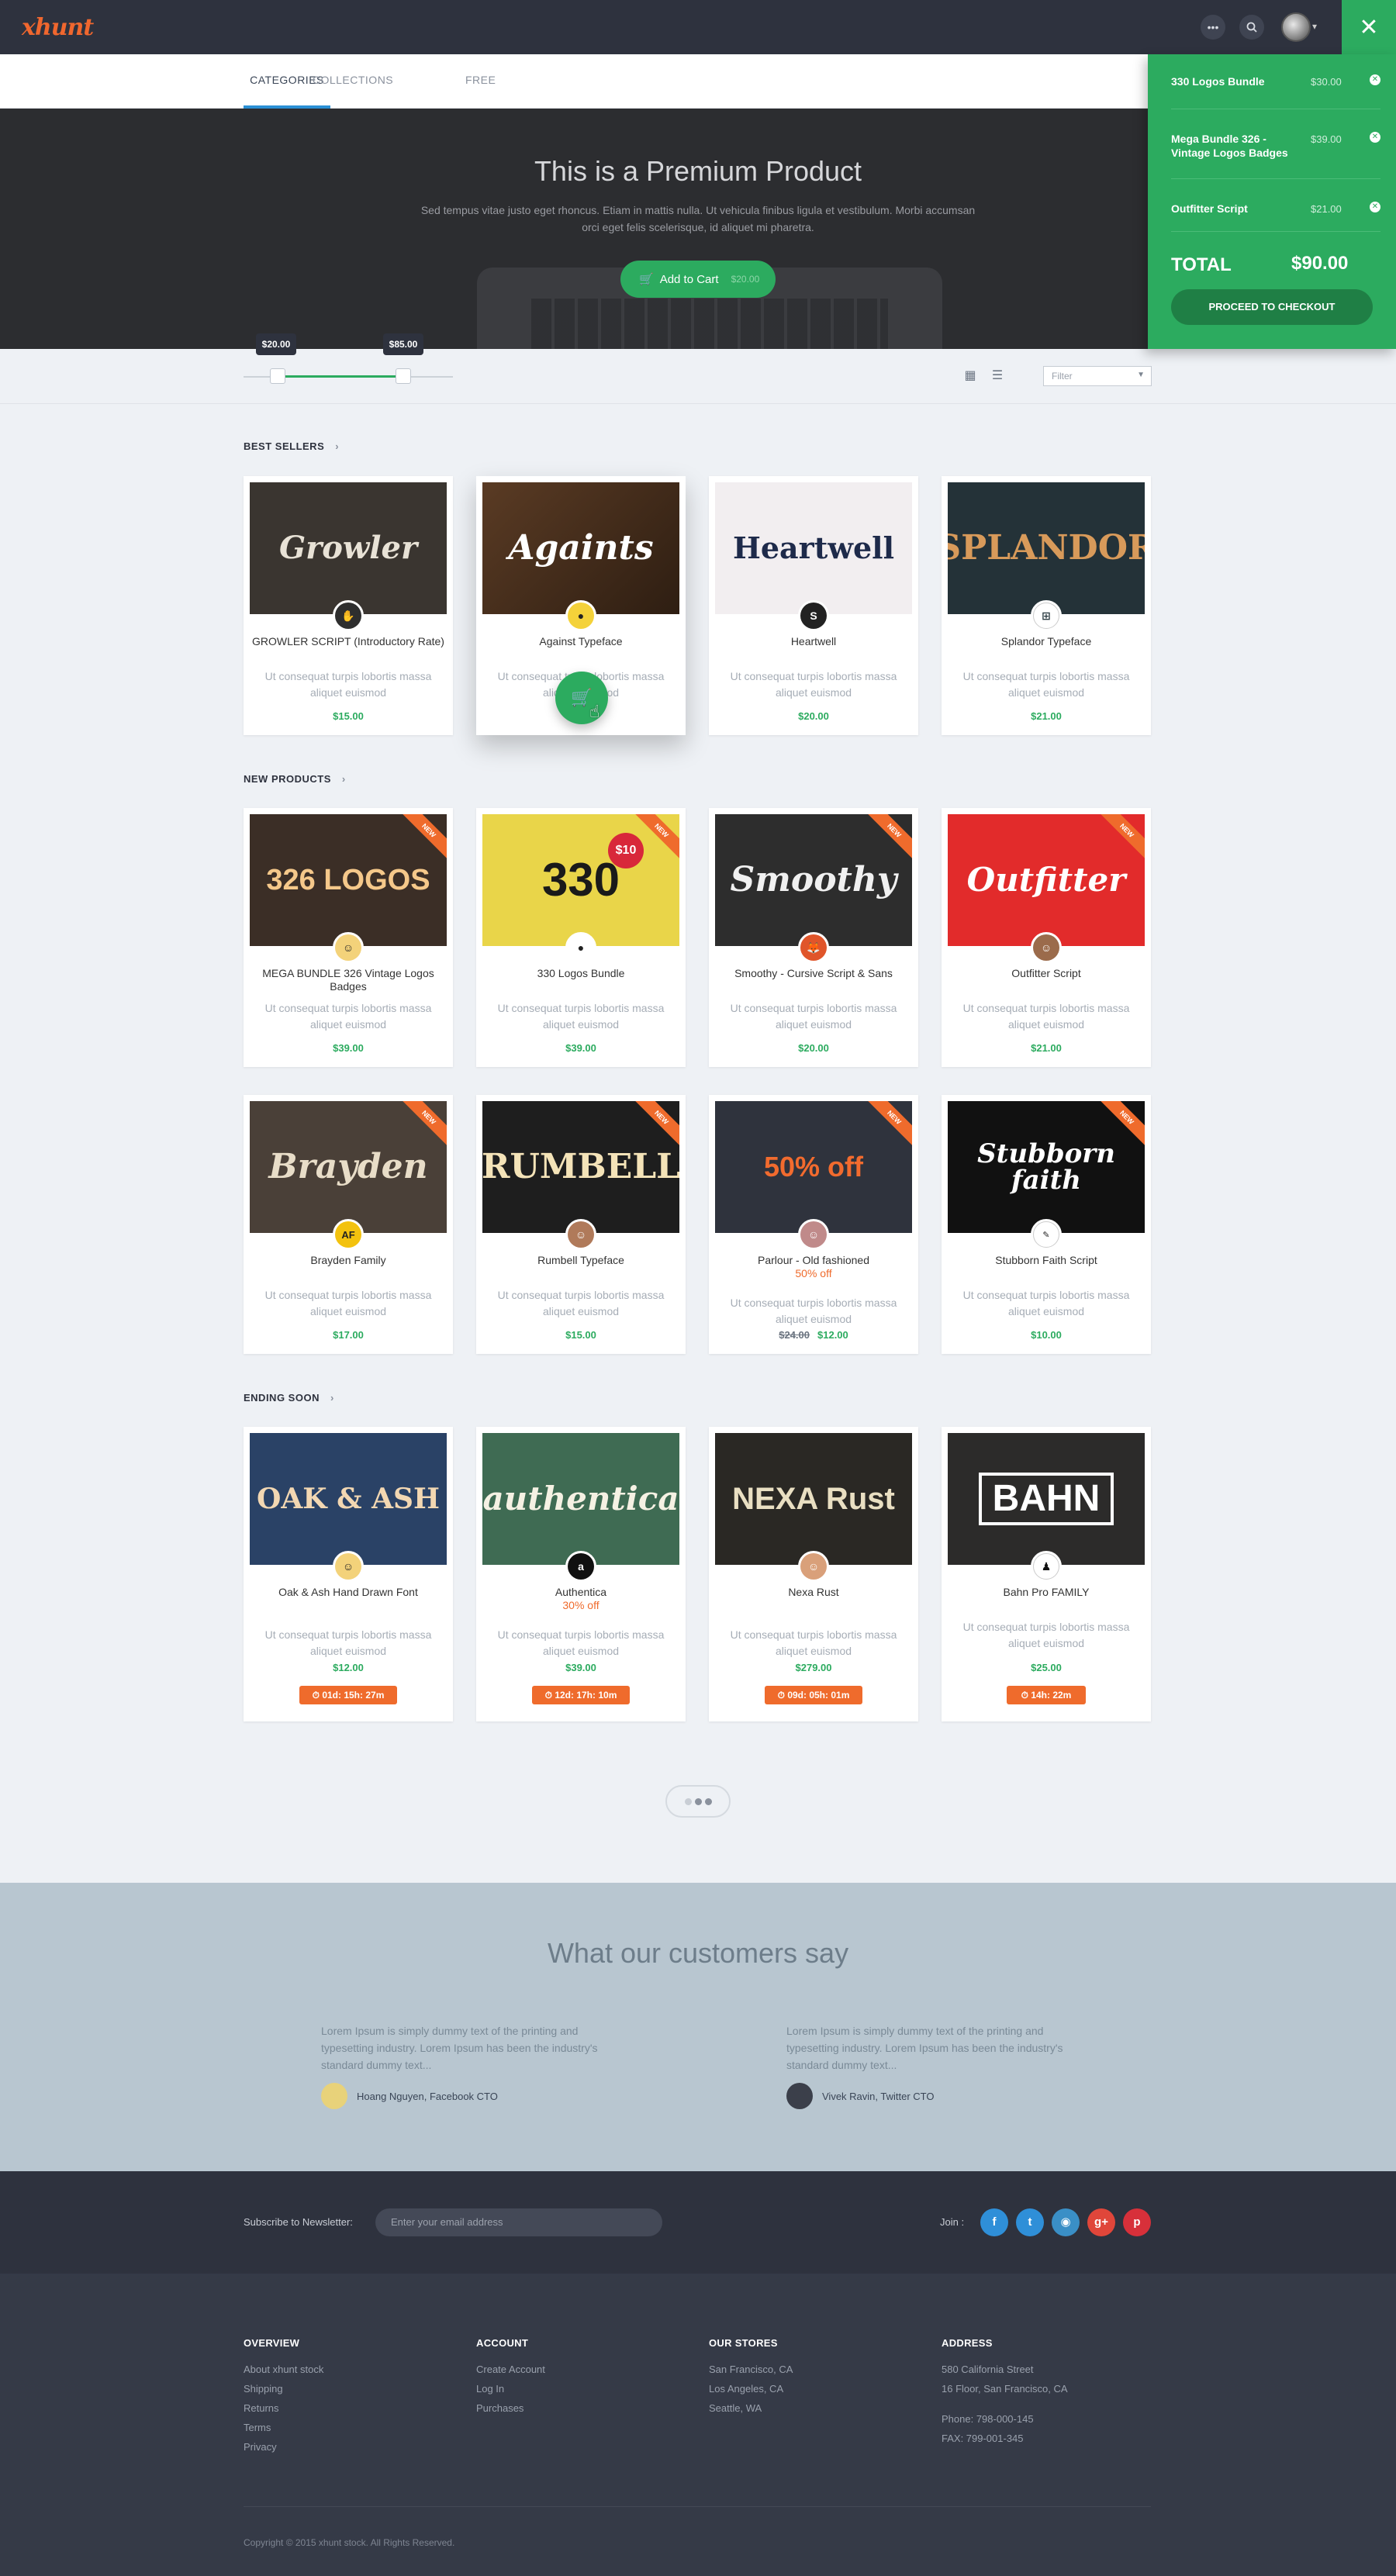 Image resolution: width=1396 pixels, height=2576 pixels. What do you see at coordinates (1046, 1261) in the screenshot?
I see `product-name: Stubborn Faith Script` at bounding box center [1046, 1261].